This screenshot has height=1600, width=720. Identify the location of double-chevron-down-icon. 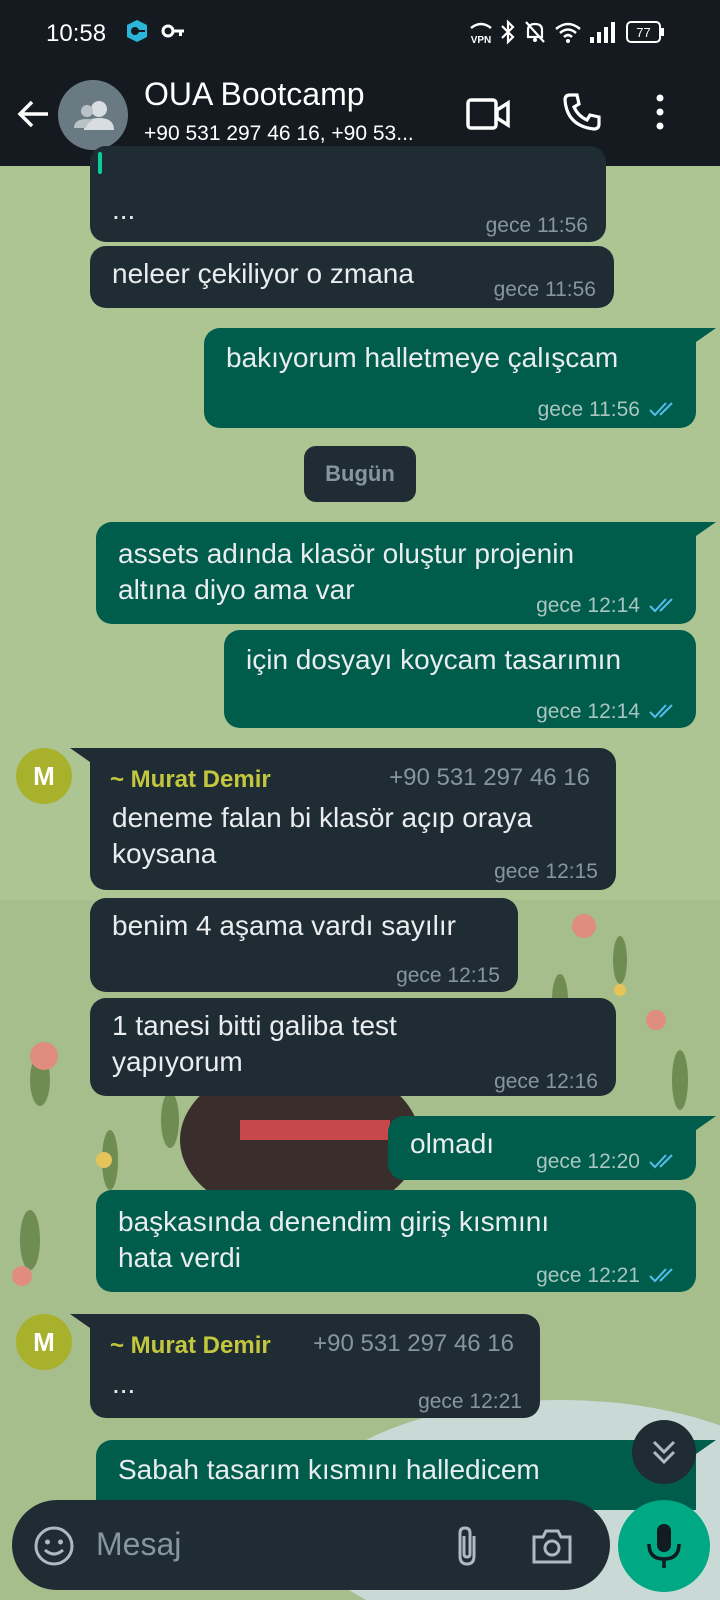
(664, 1452).